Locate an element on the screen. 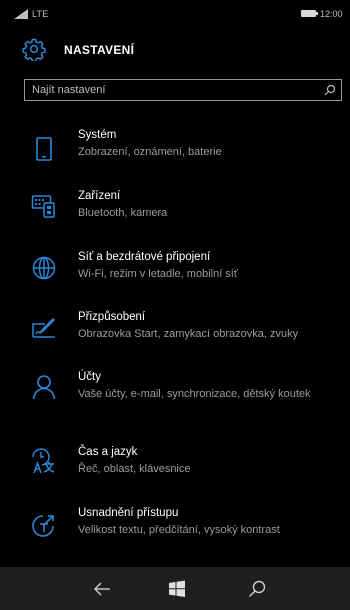  time-language-icon is located at coordinates (43, 461).